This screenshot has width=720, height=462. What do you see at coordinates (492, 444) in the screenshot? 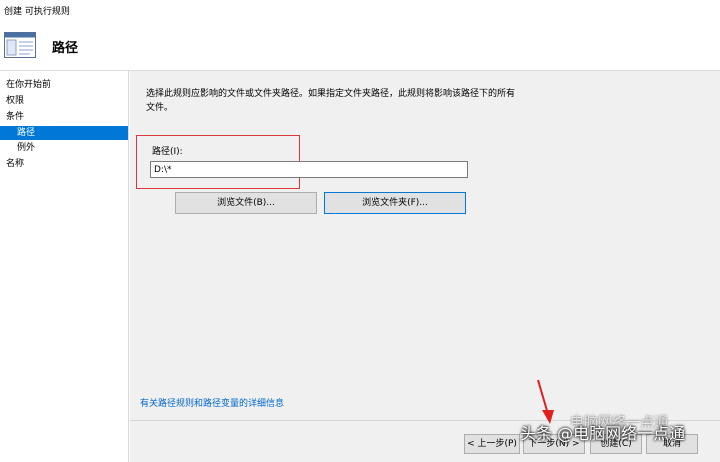
I see `back-button: < 上一步(P)` at bounding box center [492, 444].